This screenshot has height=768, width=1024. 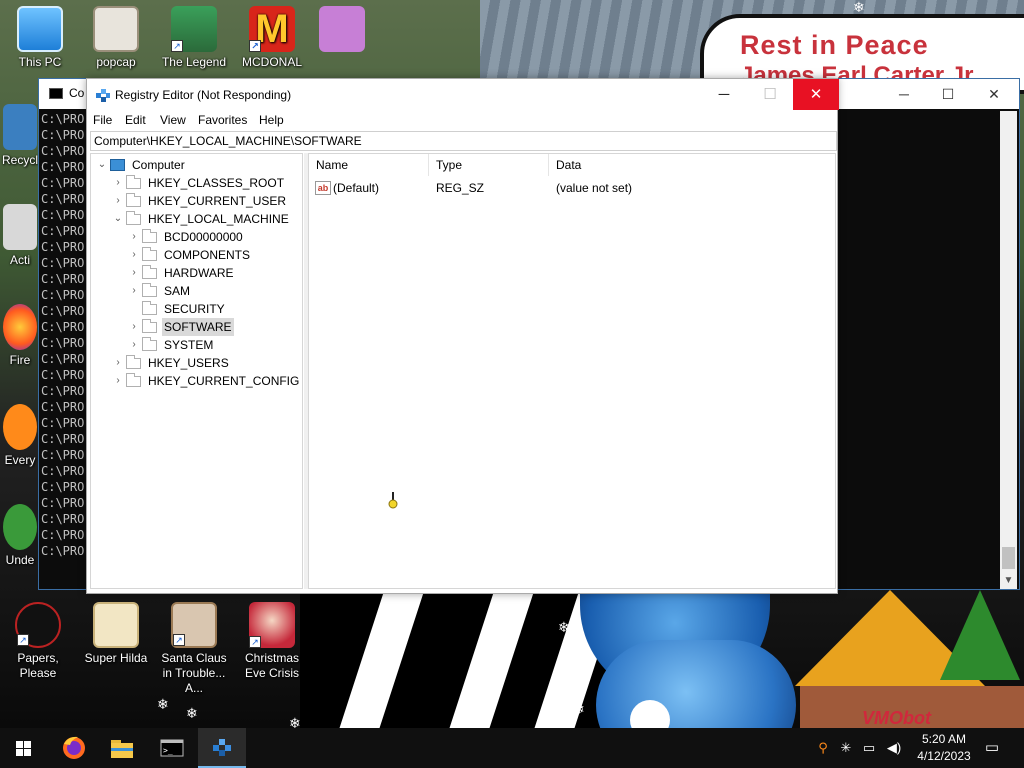 What do you see at coordinates (212, 309) in the screenshot?
I see `tree-node-security: SECURITY` at bounding box center [212, 309].